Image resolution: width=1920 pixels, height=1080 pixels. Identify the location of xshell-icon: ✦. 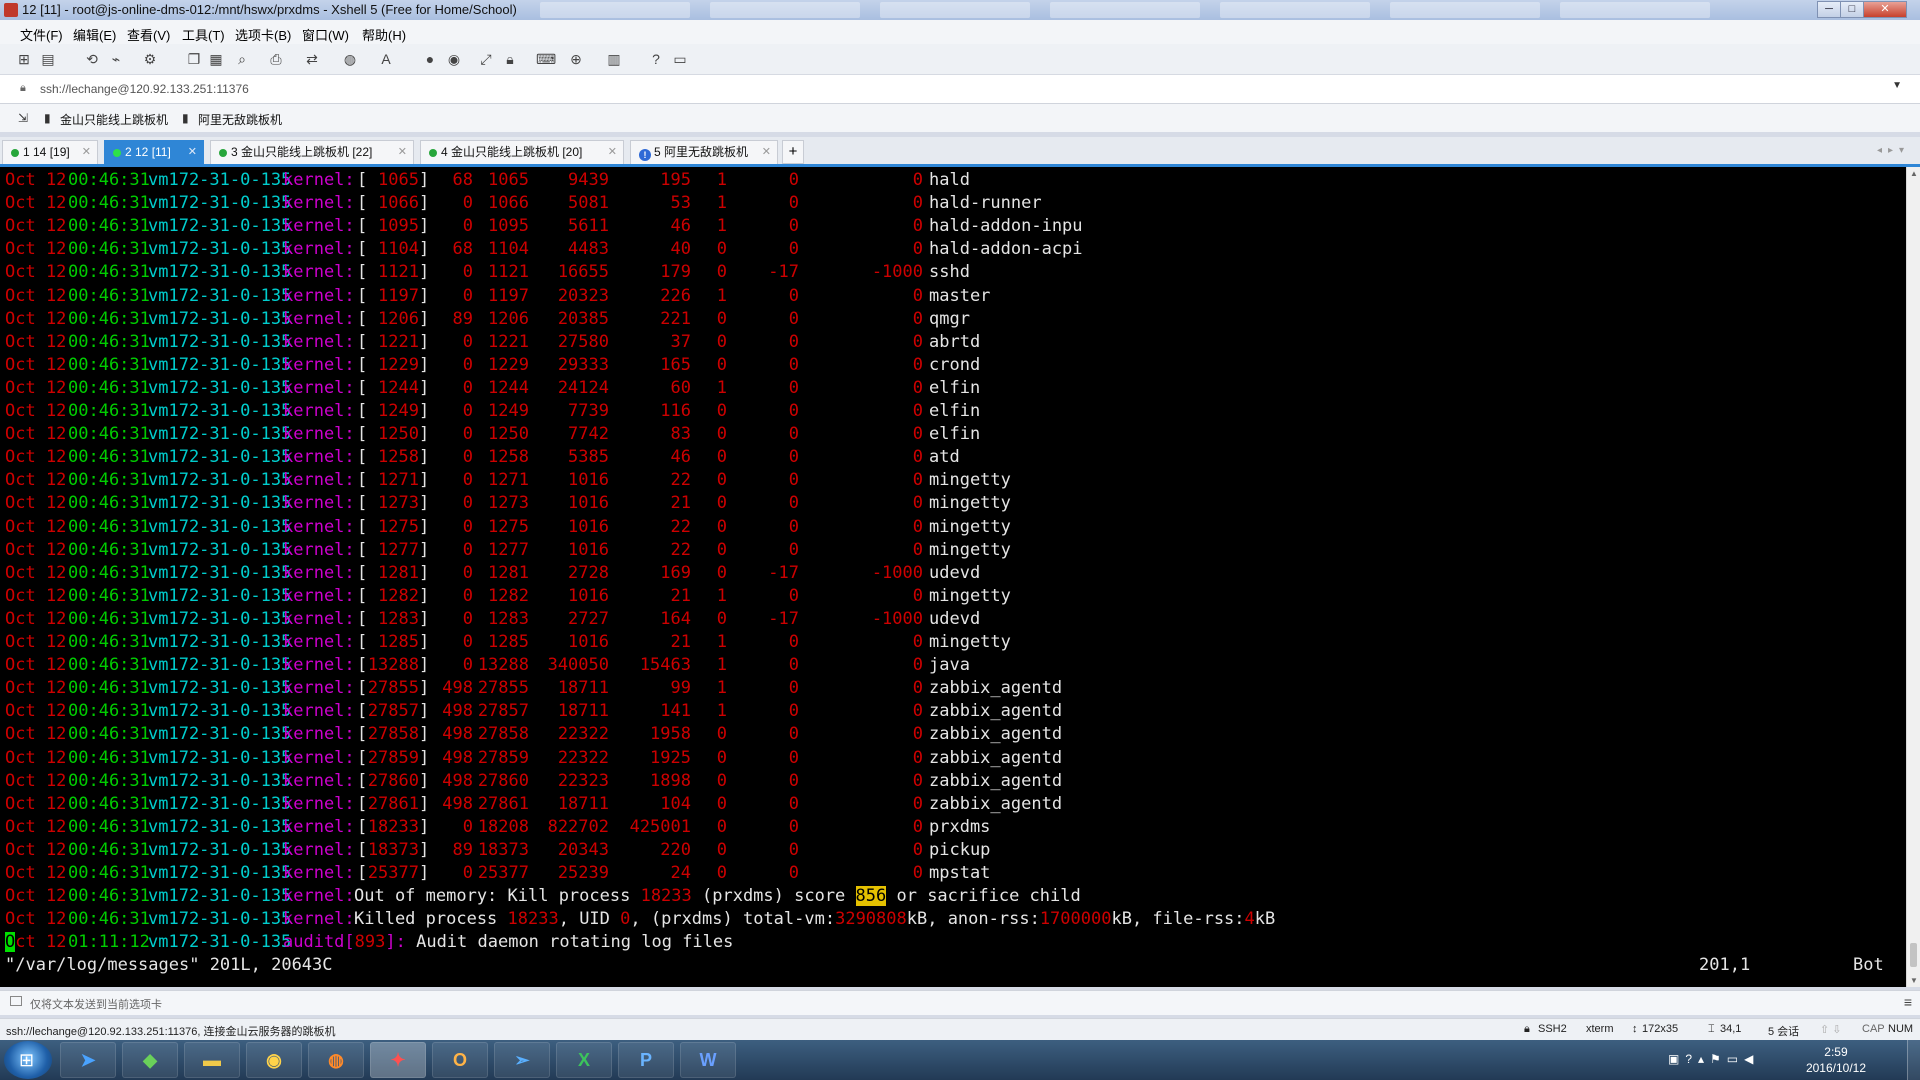
(398, 1060).